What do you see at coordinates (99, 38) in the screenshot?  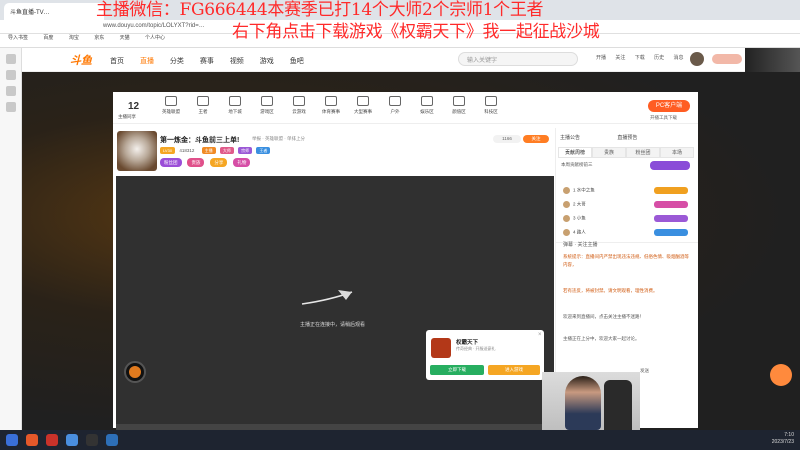 I see `bookmark-item: 京东` at bounding box center [99, 38].